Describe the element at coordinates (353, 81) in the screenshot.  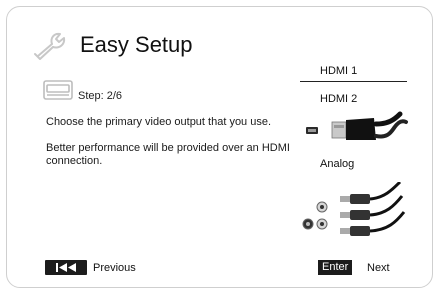
I see `selection-underline` at that location.